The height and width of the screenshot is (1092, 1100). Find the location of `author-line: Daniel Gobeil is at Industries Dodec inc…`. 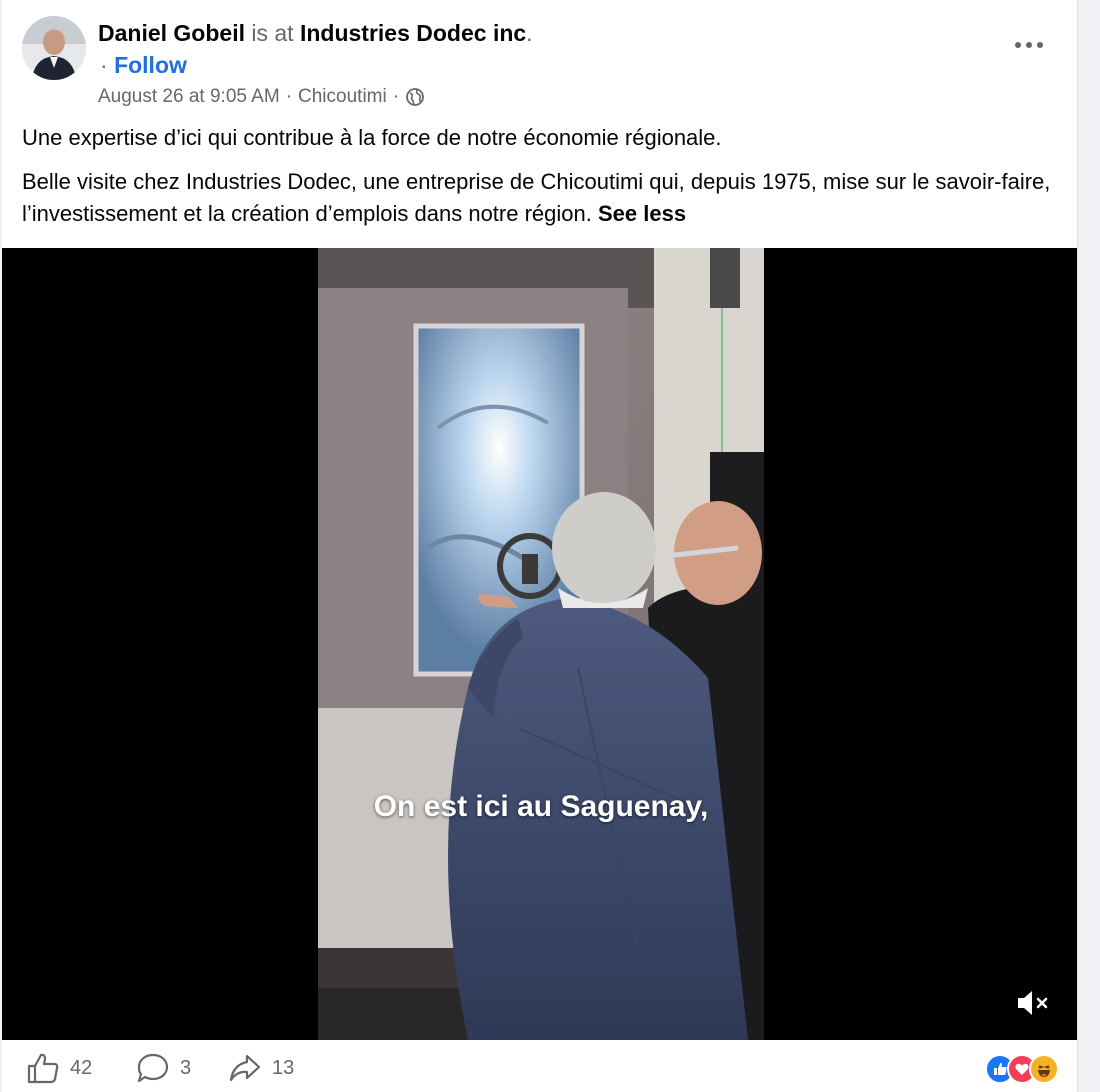

author-line: Daniel Gobeil is at Industries Dodec inc… is located at coordinates (315, 33).